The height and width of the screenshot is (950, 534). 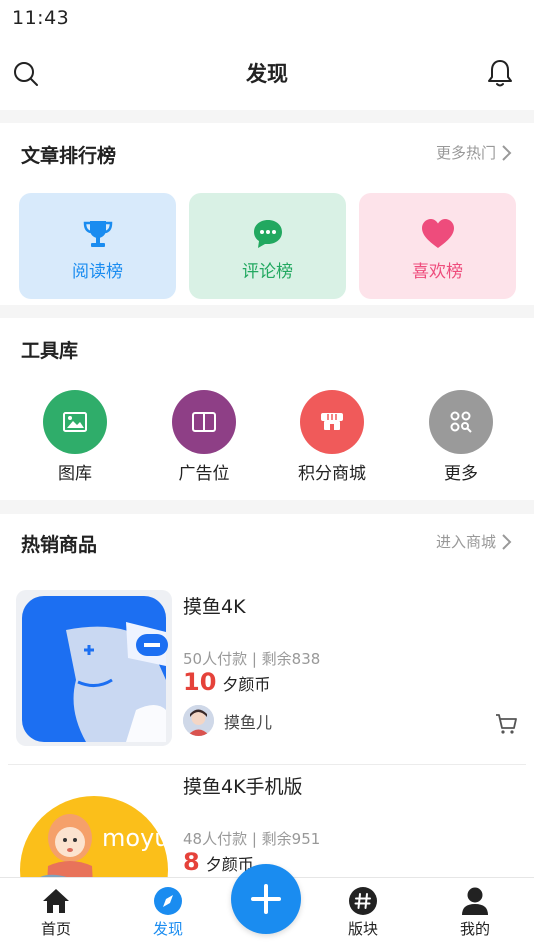 What do you see at coordinates (191, 862) in the screenshot?
I see `price-value: 8` at bounding box center [191, 862].